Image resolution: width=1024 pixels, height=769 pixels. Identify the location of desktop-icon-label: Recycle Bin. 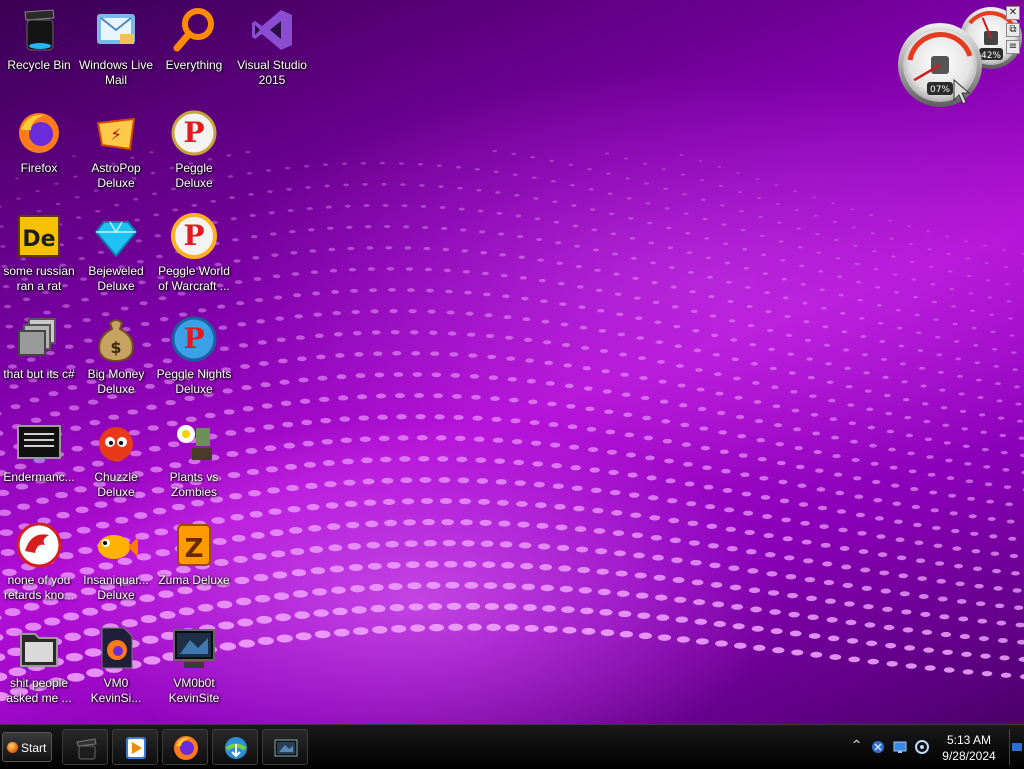
(39, 65).